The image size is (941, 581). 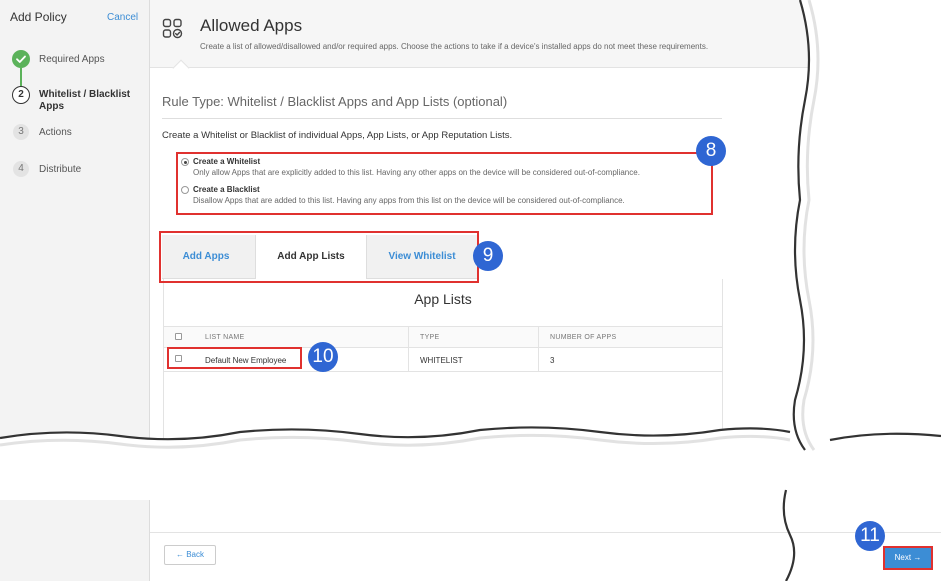 What do you see at coordinates (178, 336) in the screenshot?
I see `select-all-checkbox` at bounding box center [178, 336].